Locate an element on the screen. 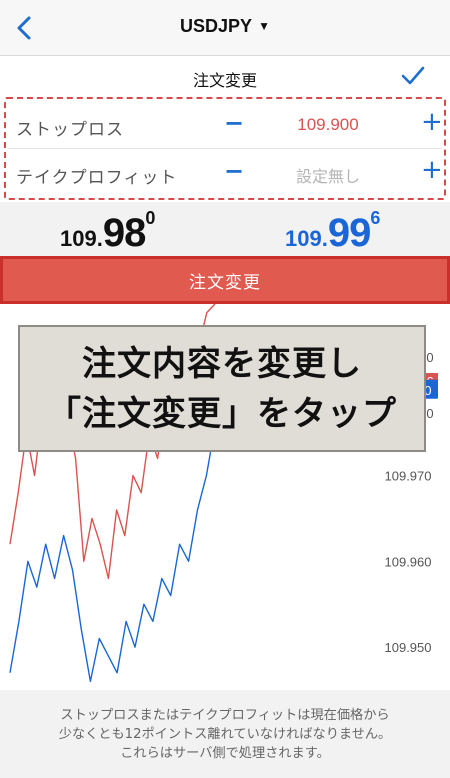 Image resolution: width=450 pixels, height=778 pixels. take-profit-row: テイクプロフィット − 設定無し + is located at coordinates (225, 173).